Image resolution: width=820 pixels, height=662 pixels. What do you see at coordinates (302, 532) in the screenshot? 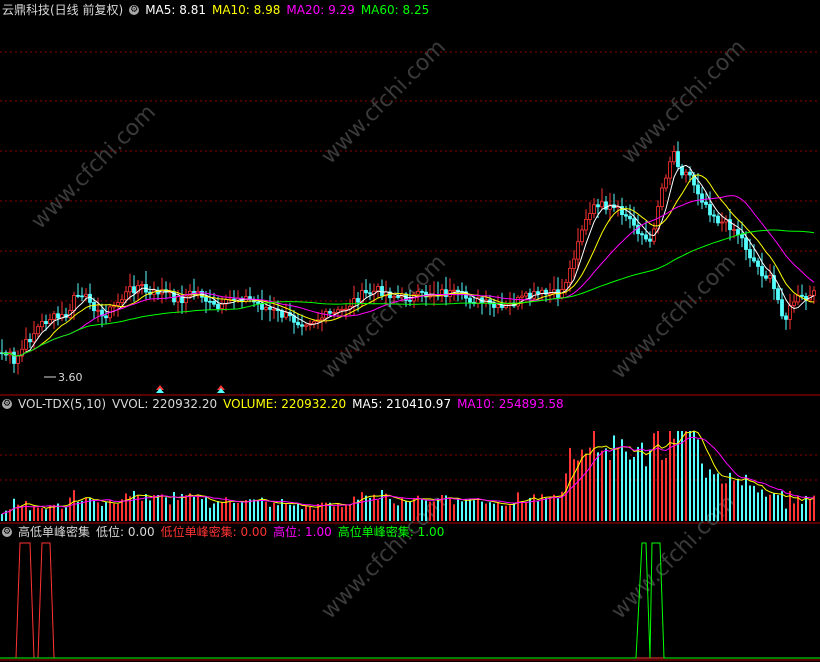
I see `high-value: 高位: 1.00` at bounding box center [302, 532].